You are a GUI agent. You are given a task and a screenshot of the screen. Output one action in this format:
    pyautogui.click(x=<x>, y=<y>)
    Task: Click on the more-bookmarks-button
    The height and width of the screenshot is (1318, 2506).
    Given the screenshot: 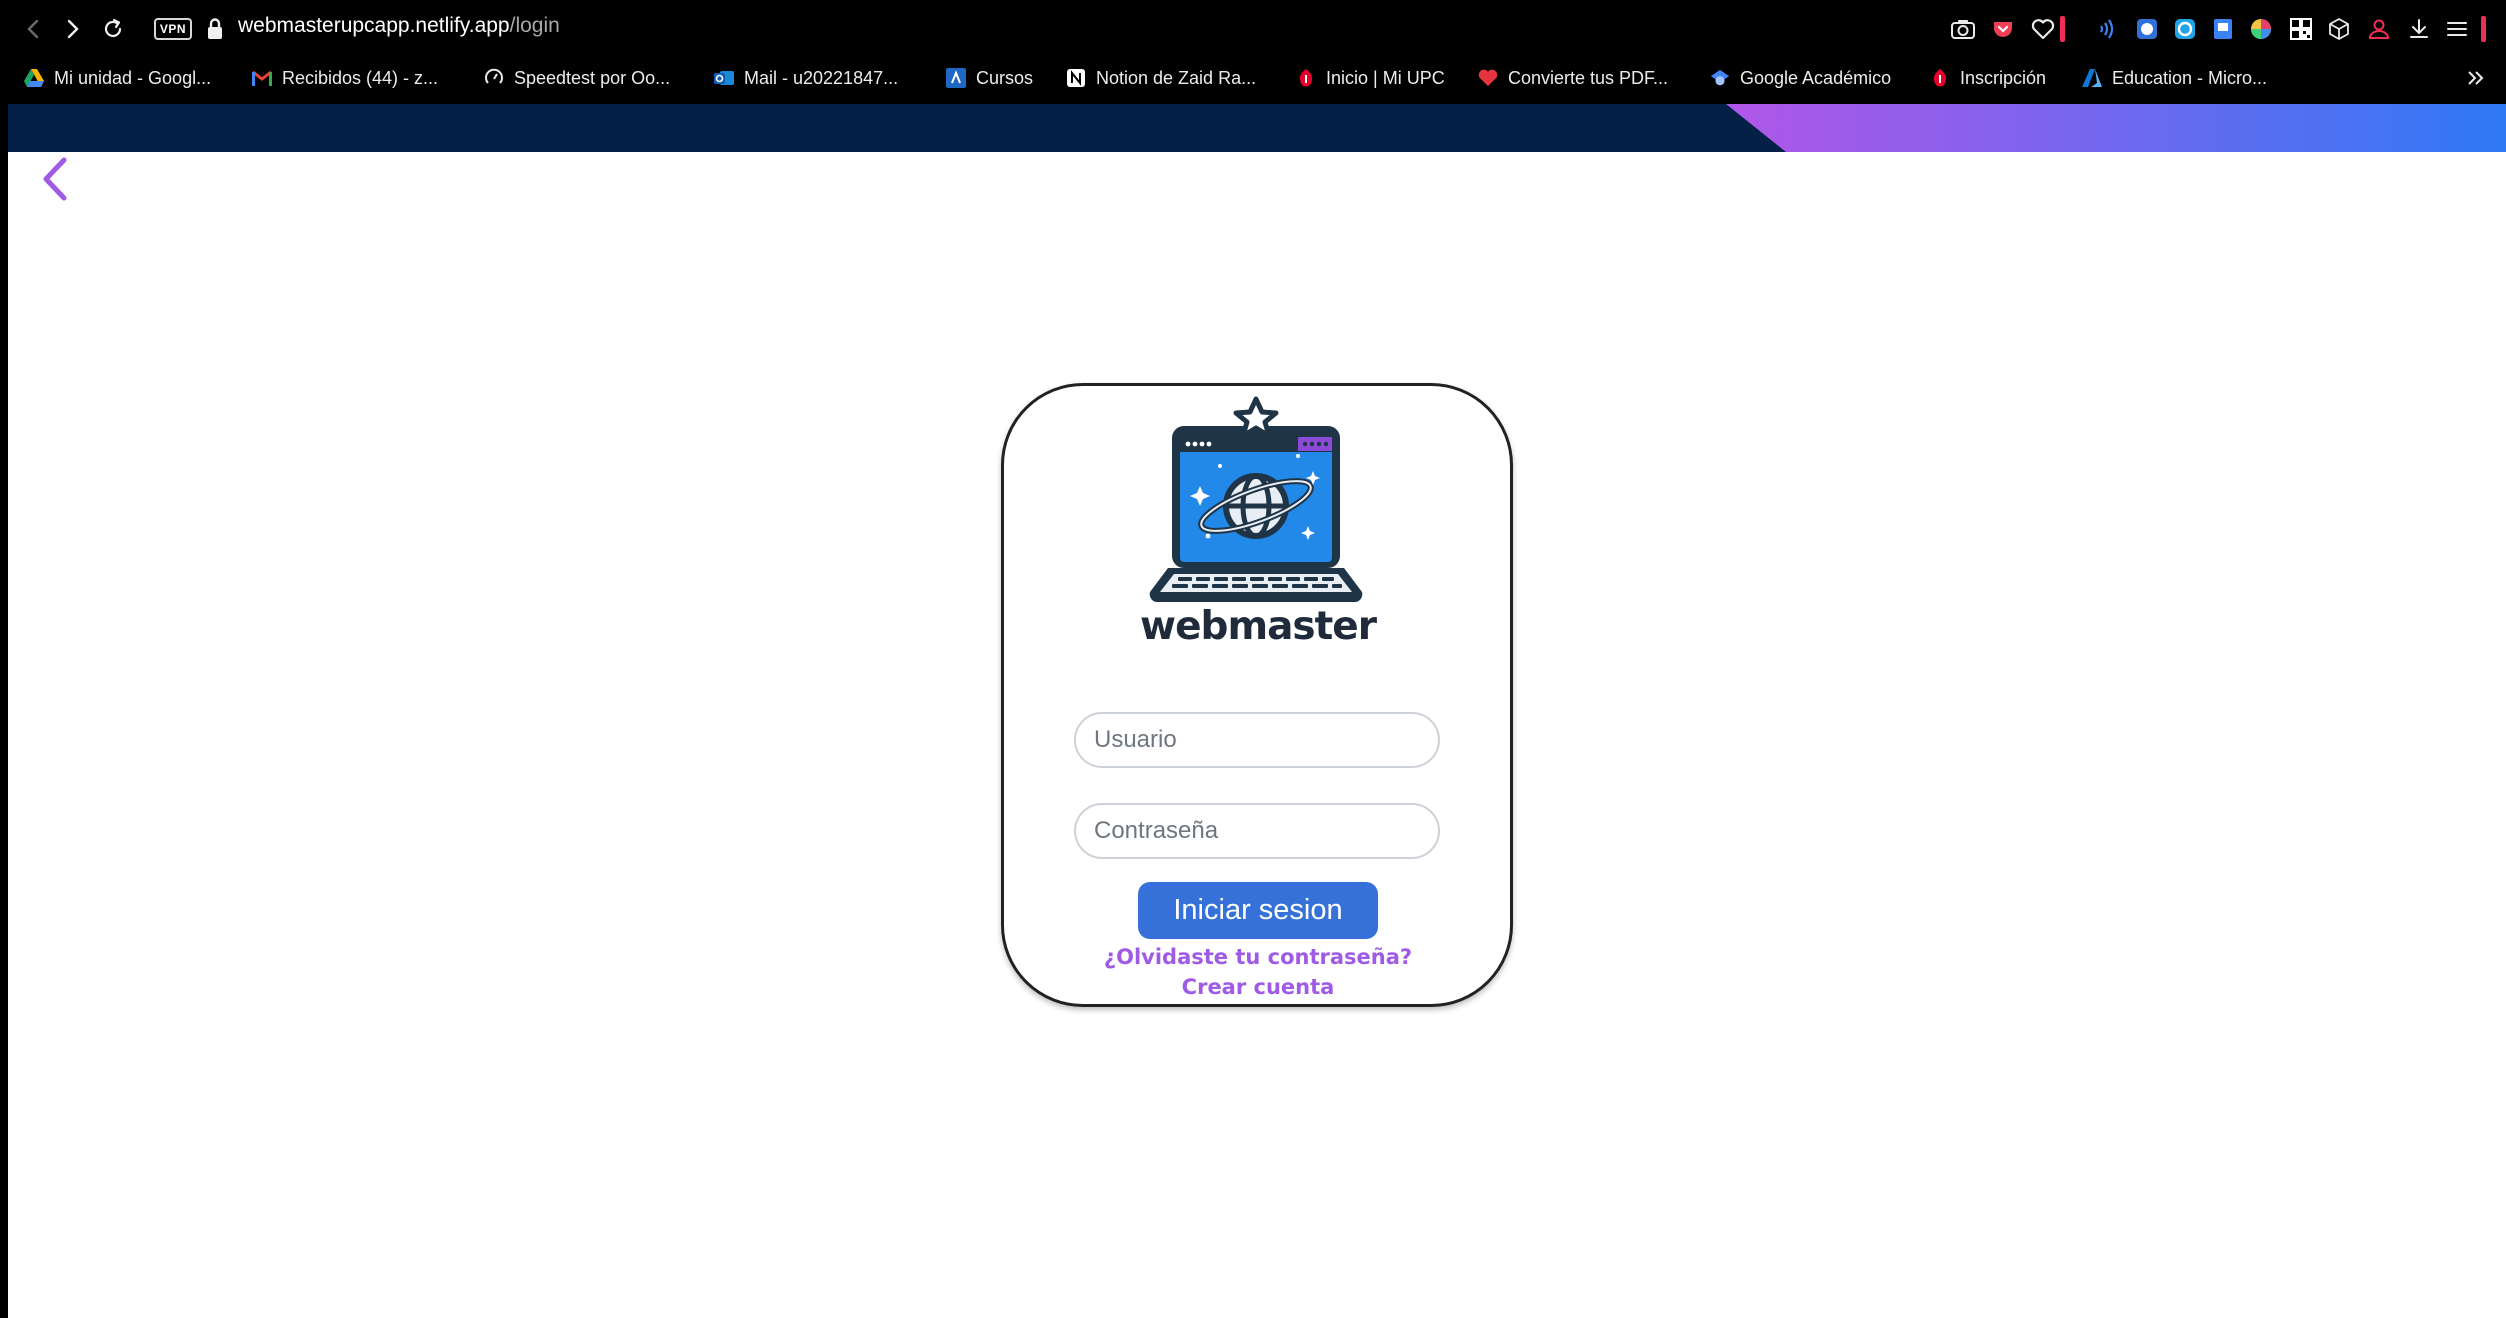 What is the action you would take?
    pyautogui.click(x=2481, y=78)
    